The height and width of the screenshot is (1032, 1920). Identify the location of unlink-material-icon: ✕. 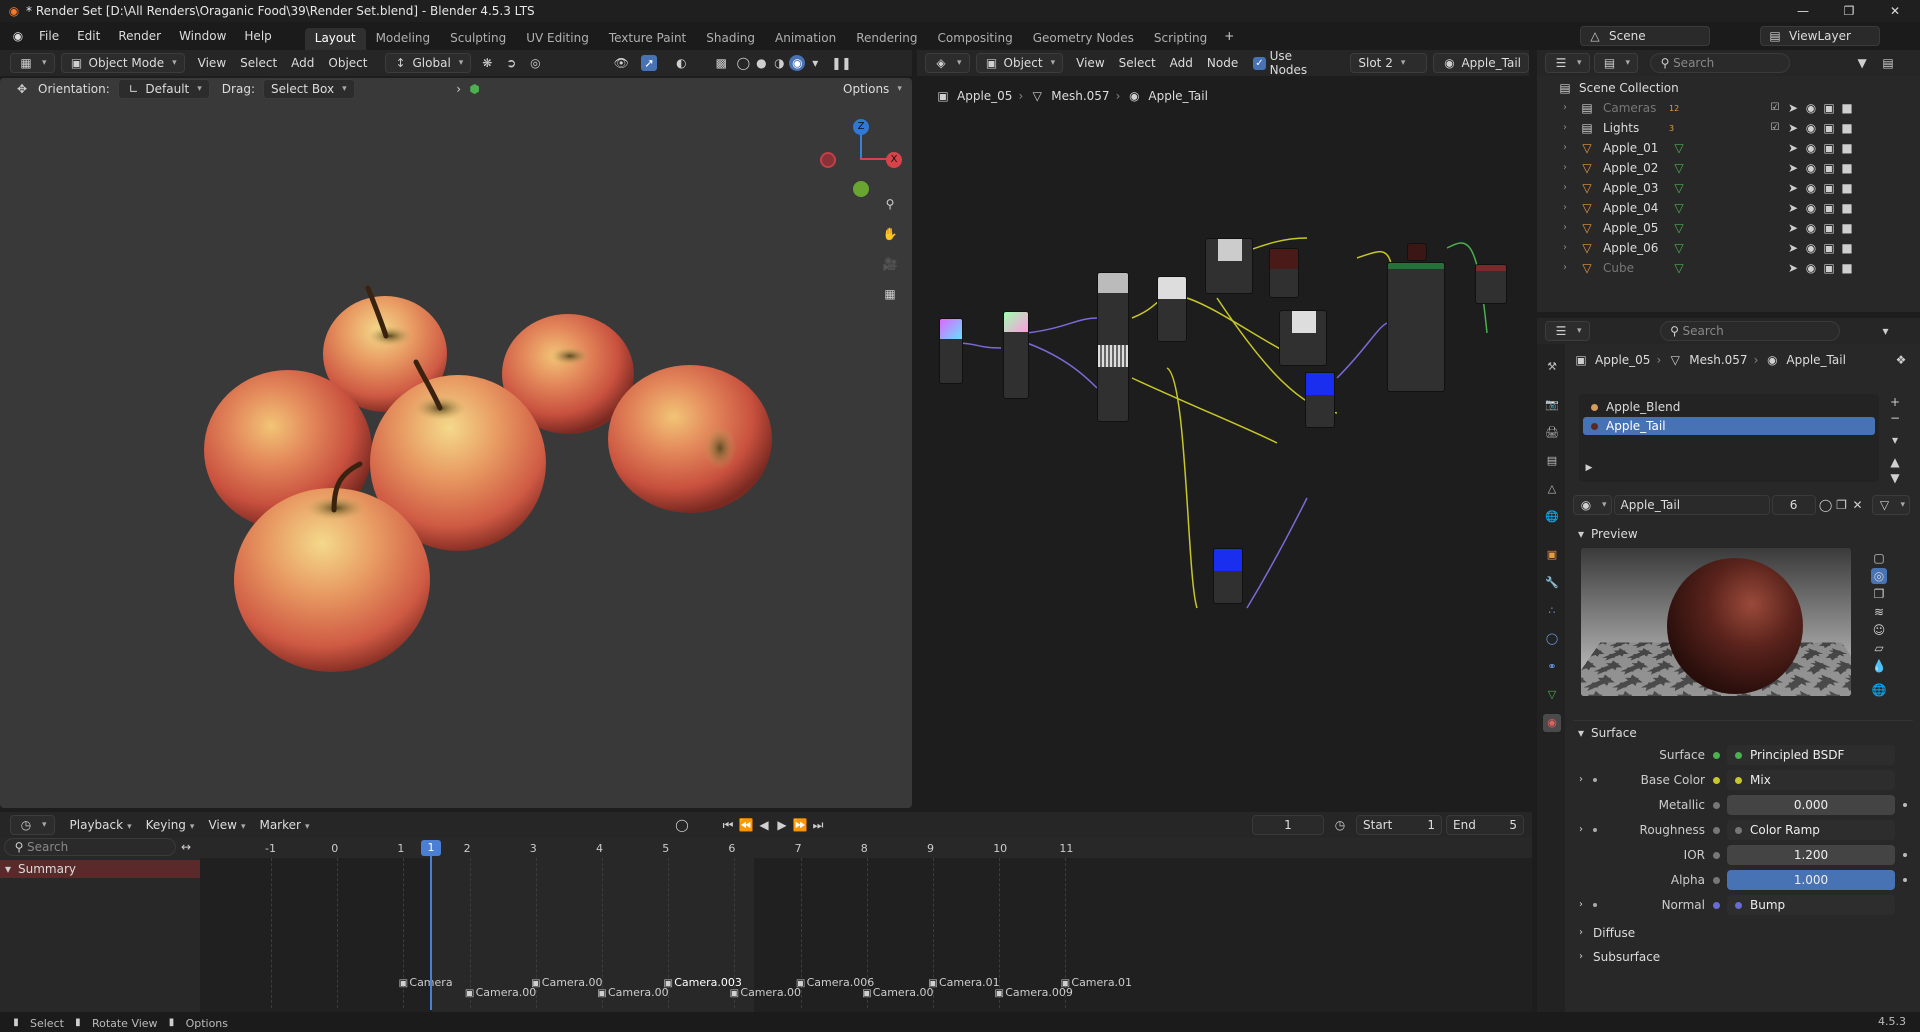
(1858, 505).